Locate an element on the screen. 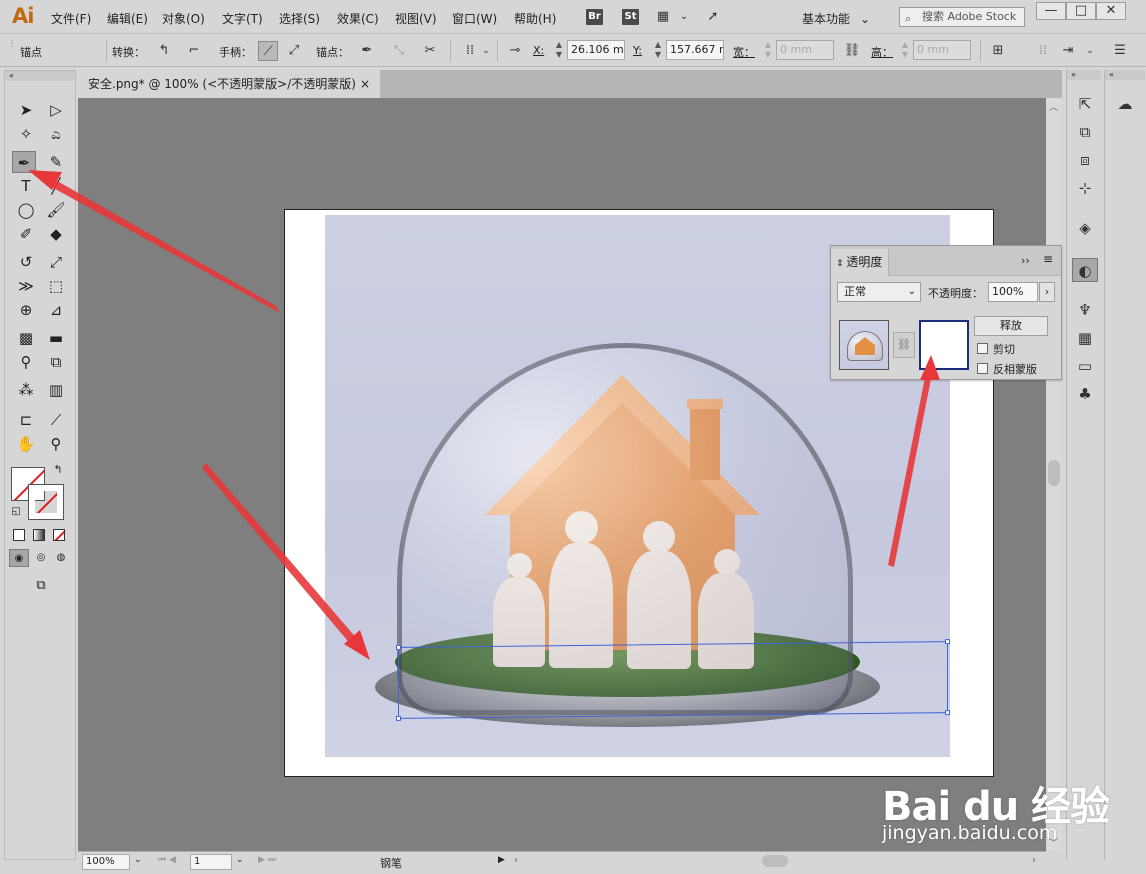  x-stepper-icon: ▲ ▼ is located at coordinates (559, 50).